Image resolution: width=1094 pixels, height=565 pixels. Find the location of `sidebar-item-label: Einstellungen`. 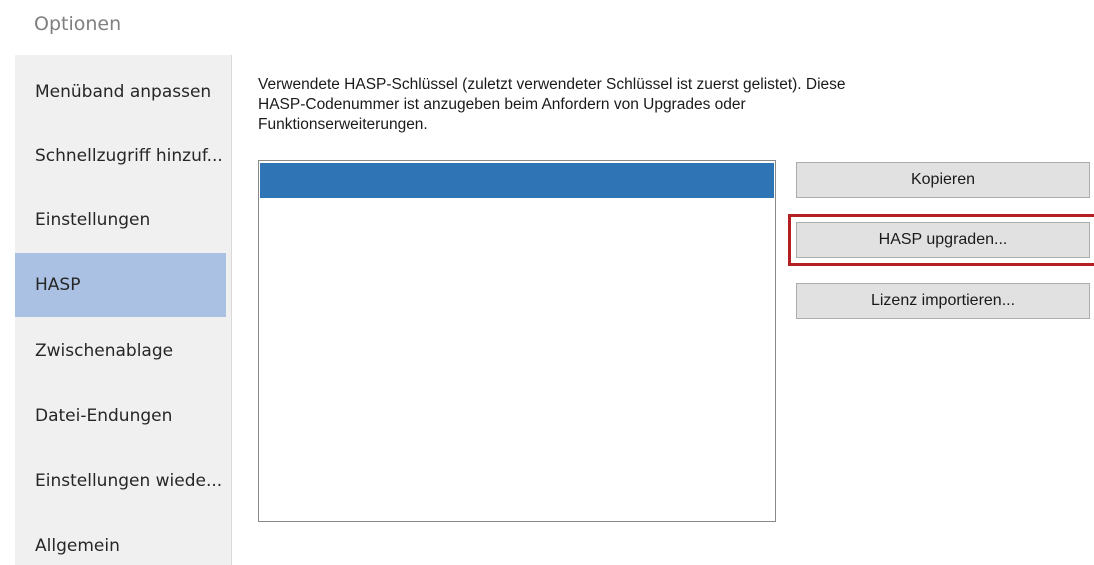

sidebar-item-label: Einstellungen is located at coordinates (93, 220).